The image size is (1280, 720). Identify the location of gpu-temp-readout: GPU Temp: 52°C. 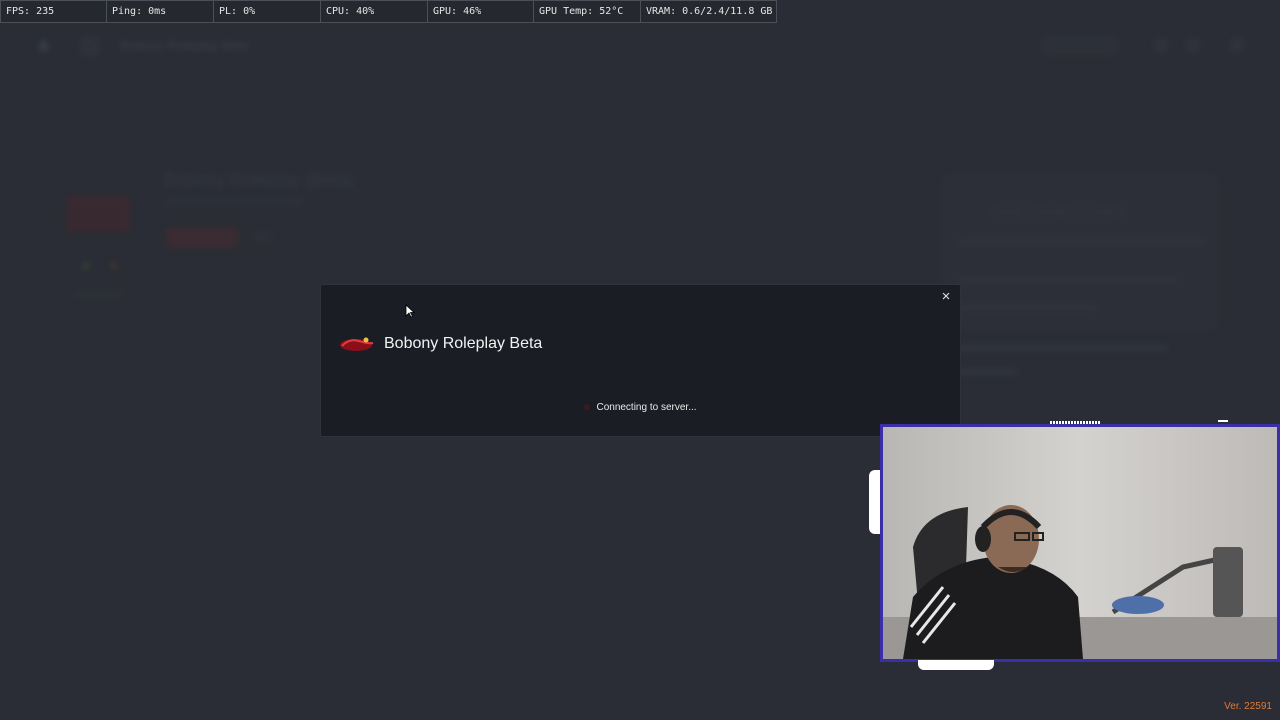
(587, 11).